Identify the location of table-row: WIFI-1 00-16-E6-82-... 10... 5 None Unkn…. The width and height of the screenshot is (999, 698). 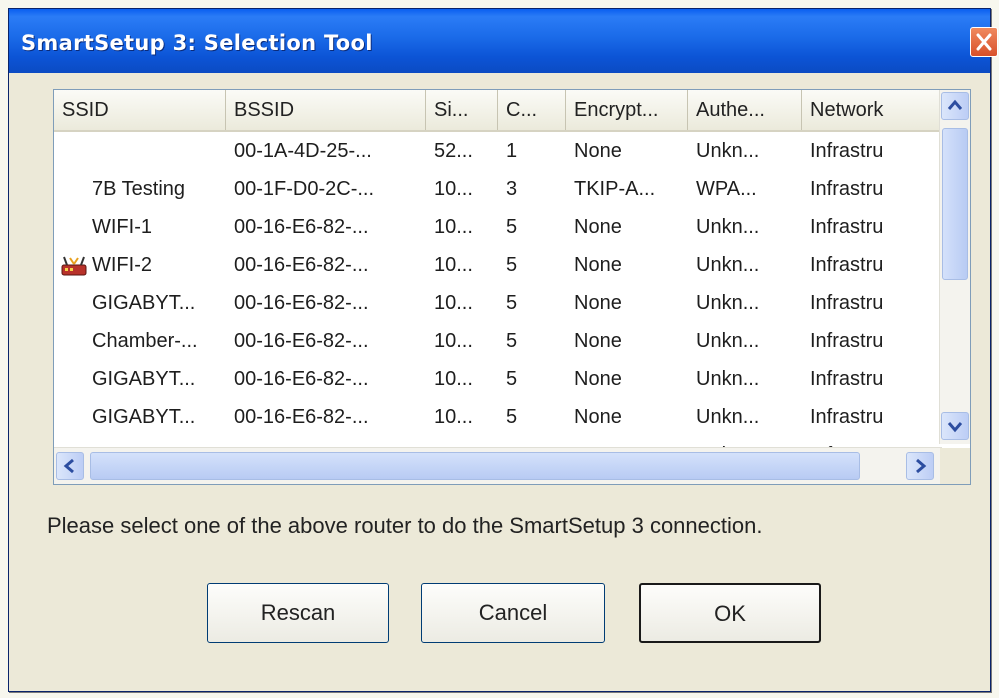
(498, 227).